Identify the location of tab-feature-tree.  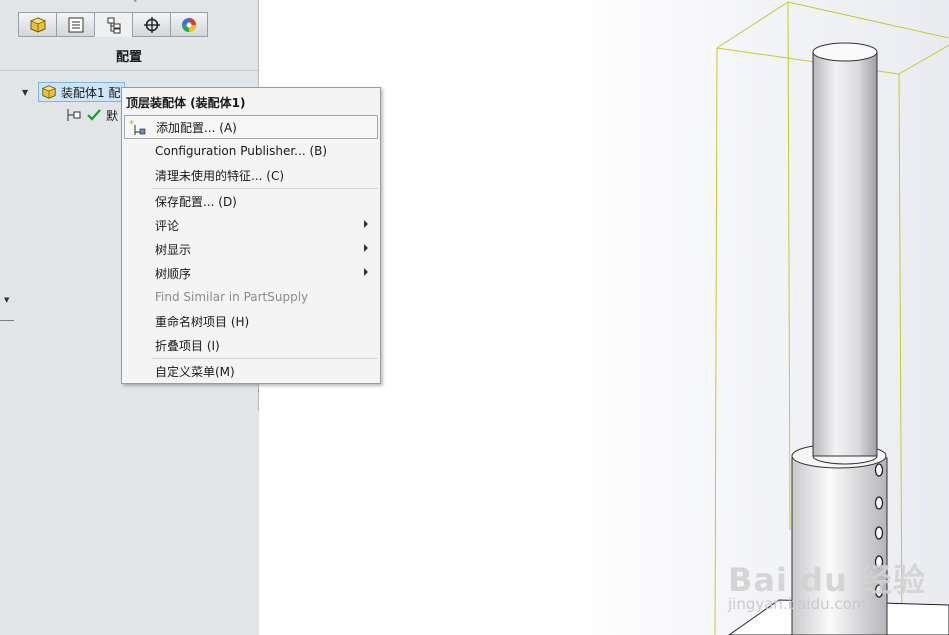
(37, 24).